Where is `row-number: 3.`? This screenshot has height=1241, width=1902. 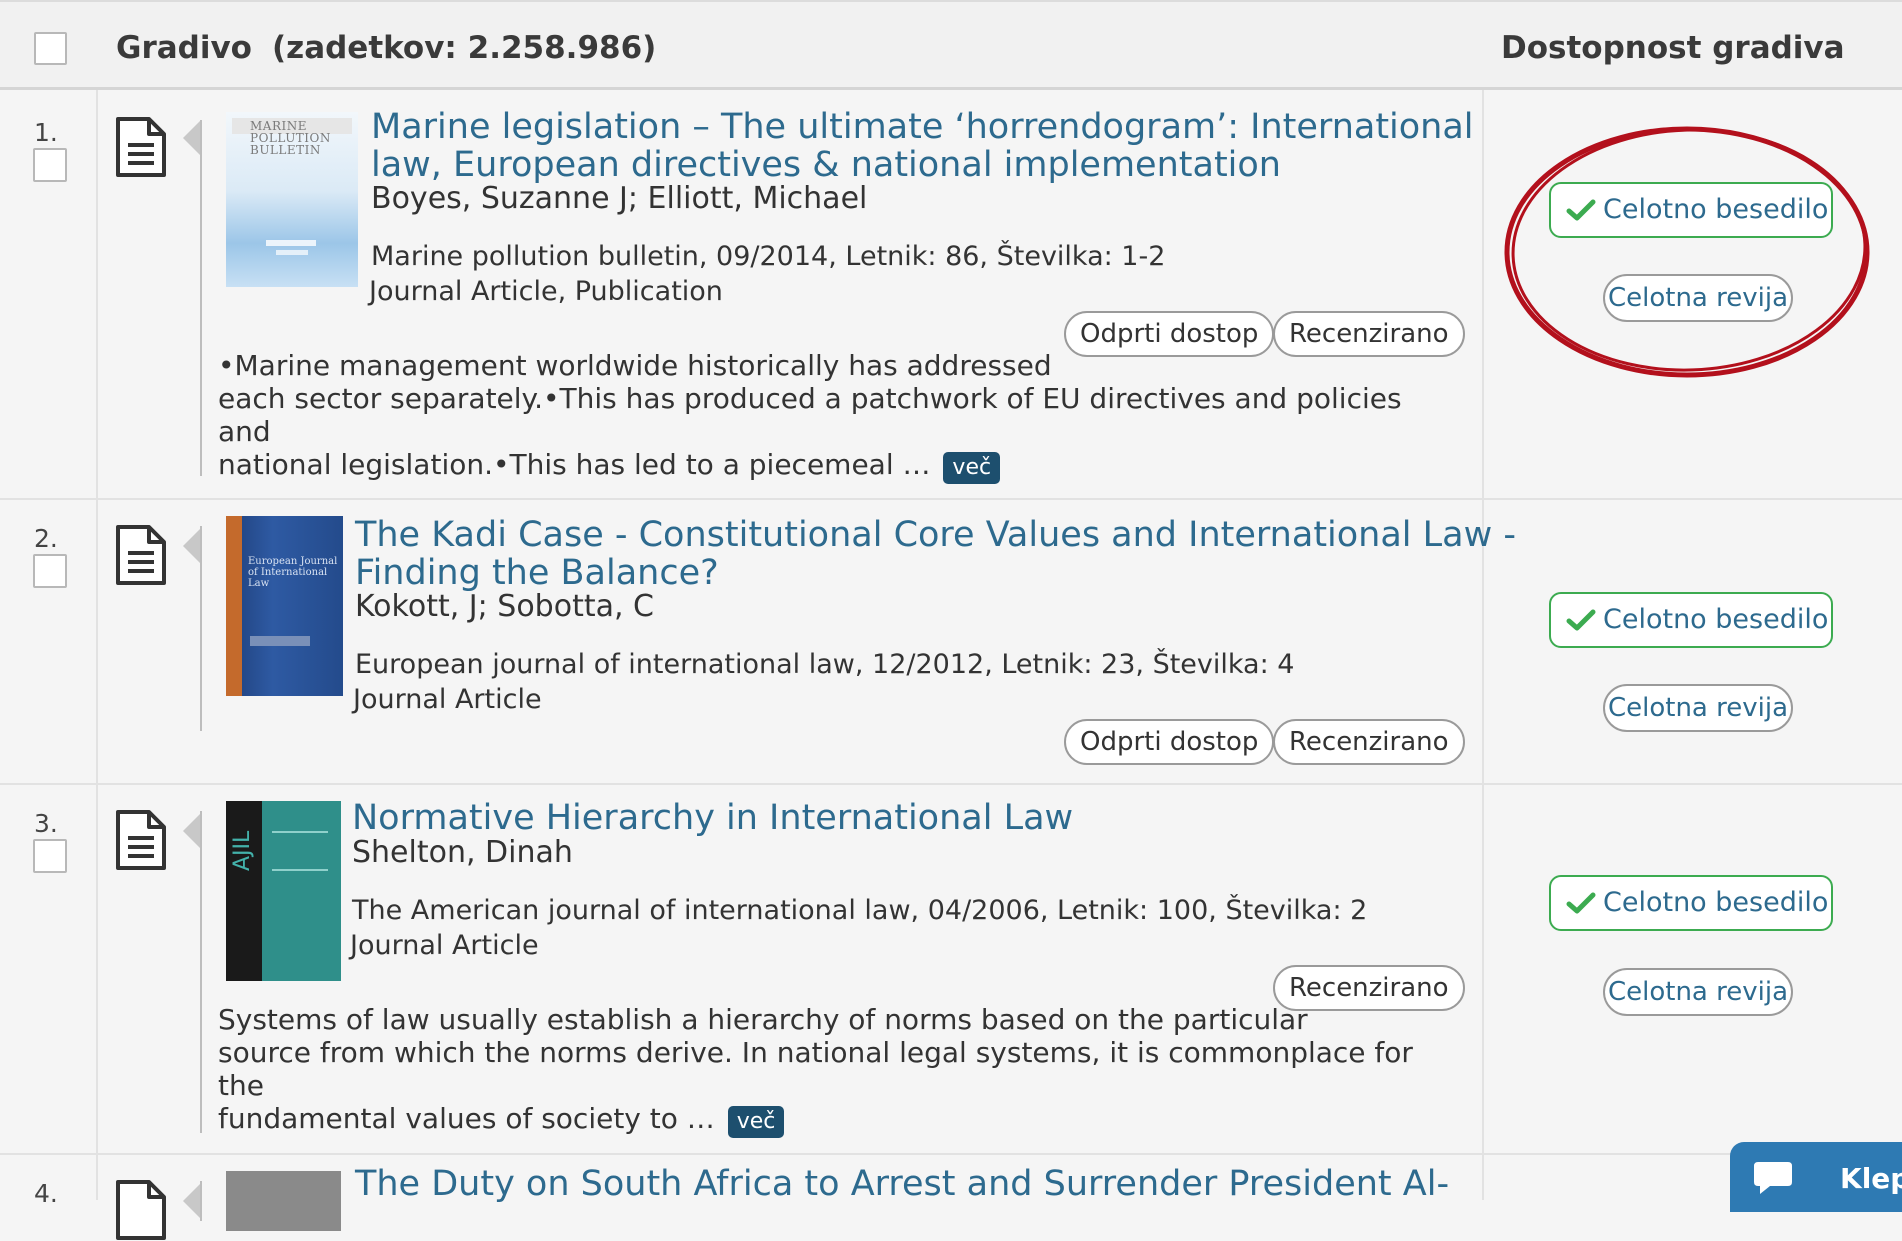 row-number: 3. is located at coordinates (46, 823).